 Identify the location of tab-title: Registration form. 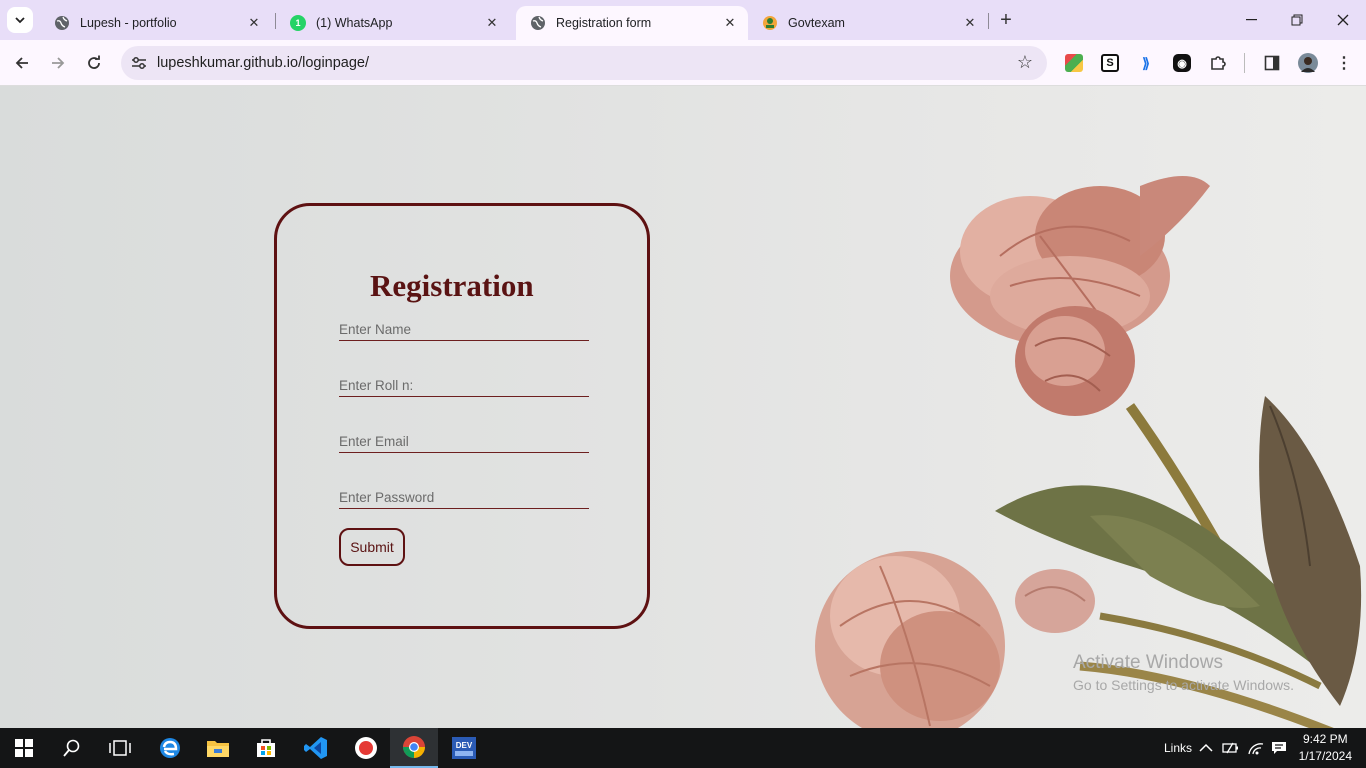
(604, 23).